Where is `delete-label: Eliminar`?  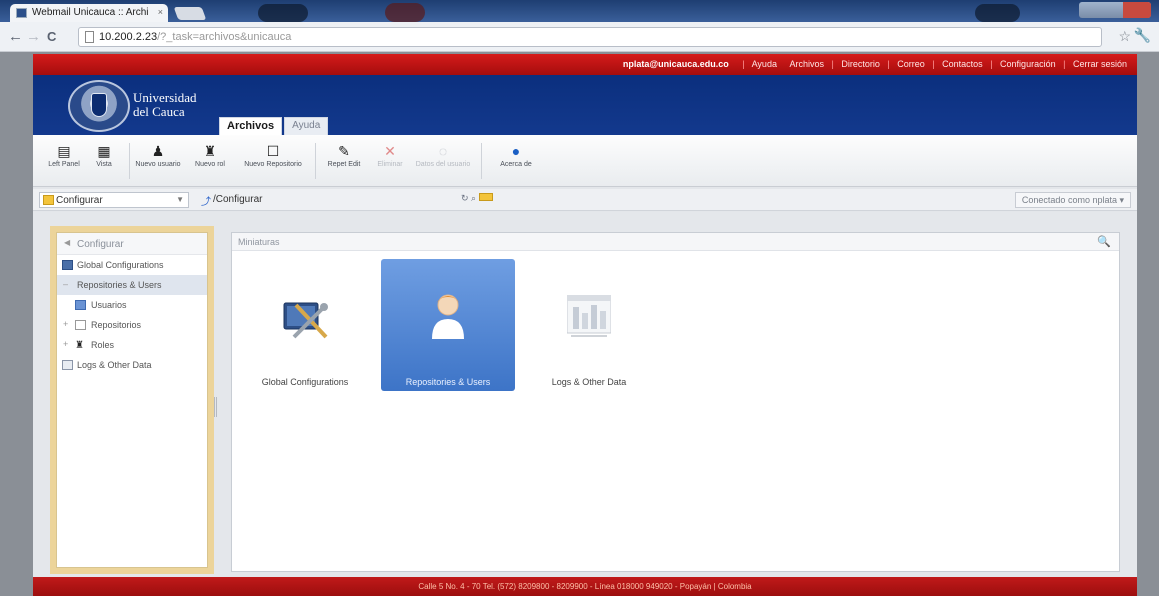
delete-label: Eliminar is located at coordinates (390, 164).